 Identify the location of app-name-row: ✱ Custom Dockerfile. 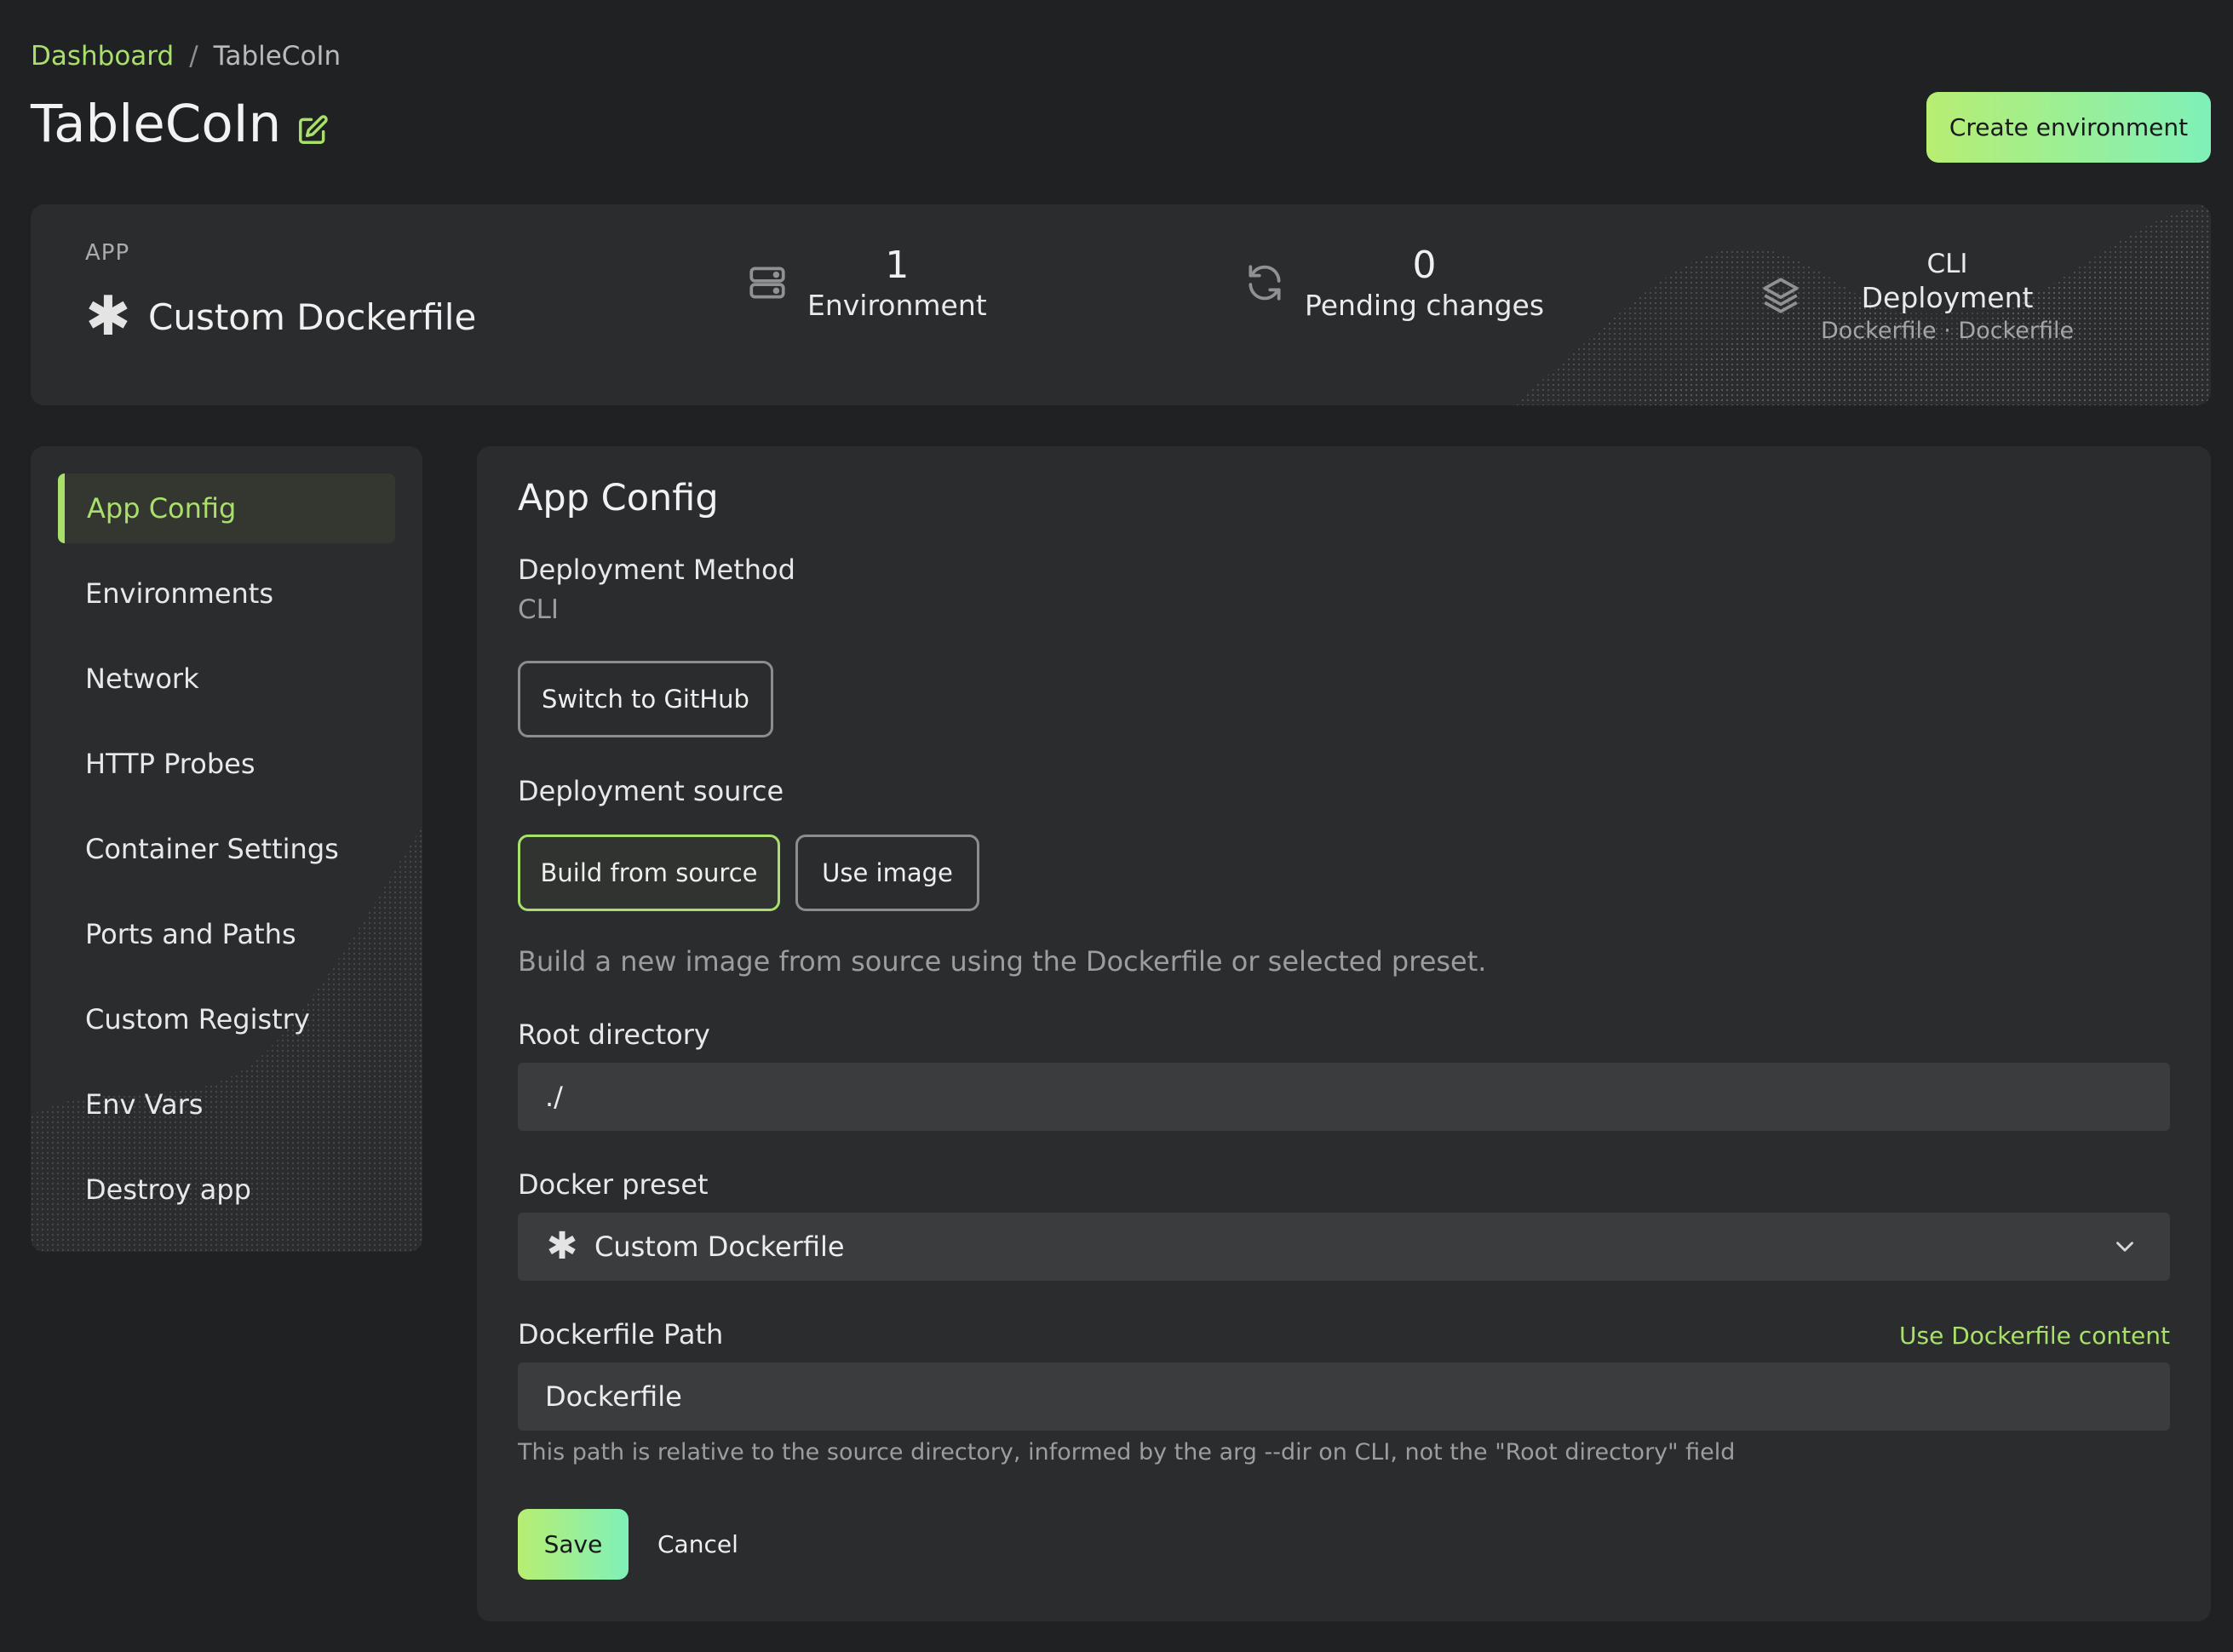
(281, 317).